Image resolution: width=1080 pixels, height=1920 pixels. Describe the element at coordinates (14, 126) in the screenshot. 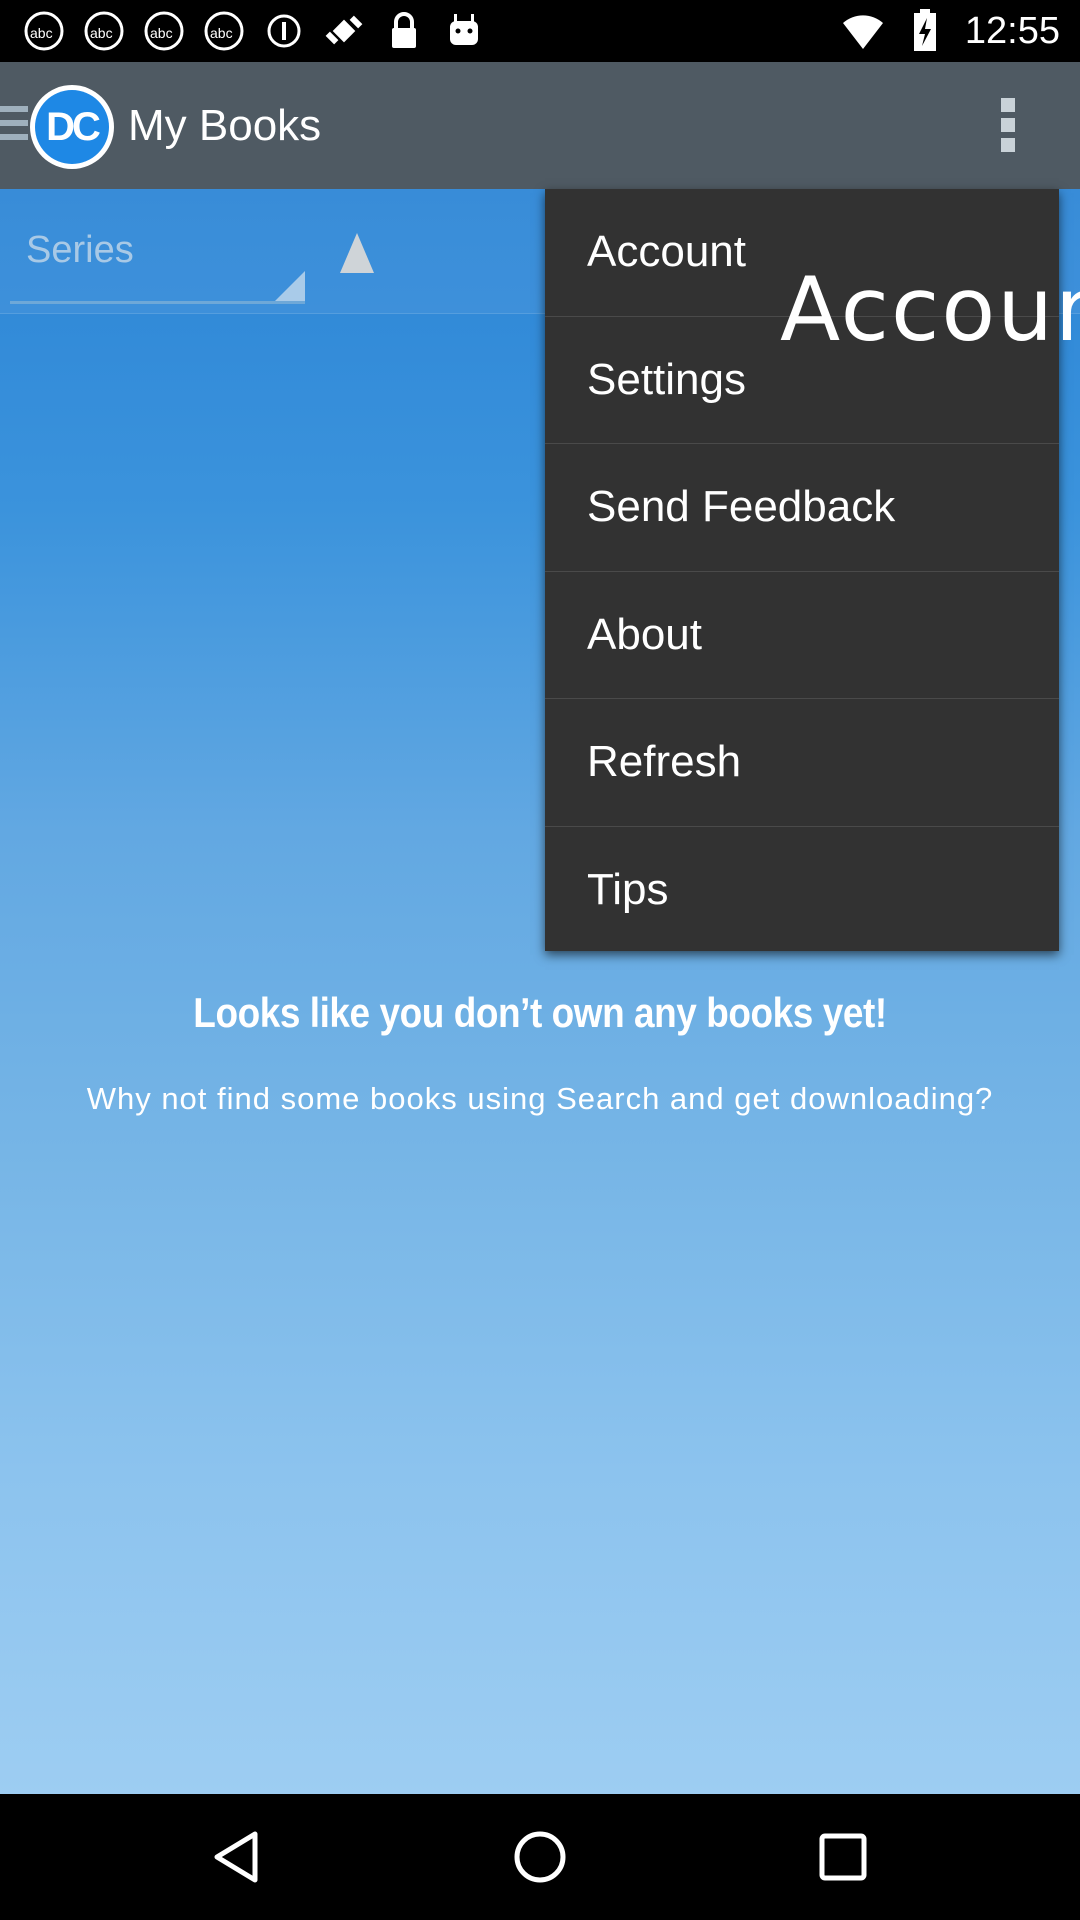

I see `menu-icon` at that location.